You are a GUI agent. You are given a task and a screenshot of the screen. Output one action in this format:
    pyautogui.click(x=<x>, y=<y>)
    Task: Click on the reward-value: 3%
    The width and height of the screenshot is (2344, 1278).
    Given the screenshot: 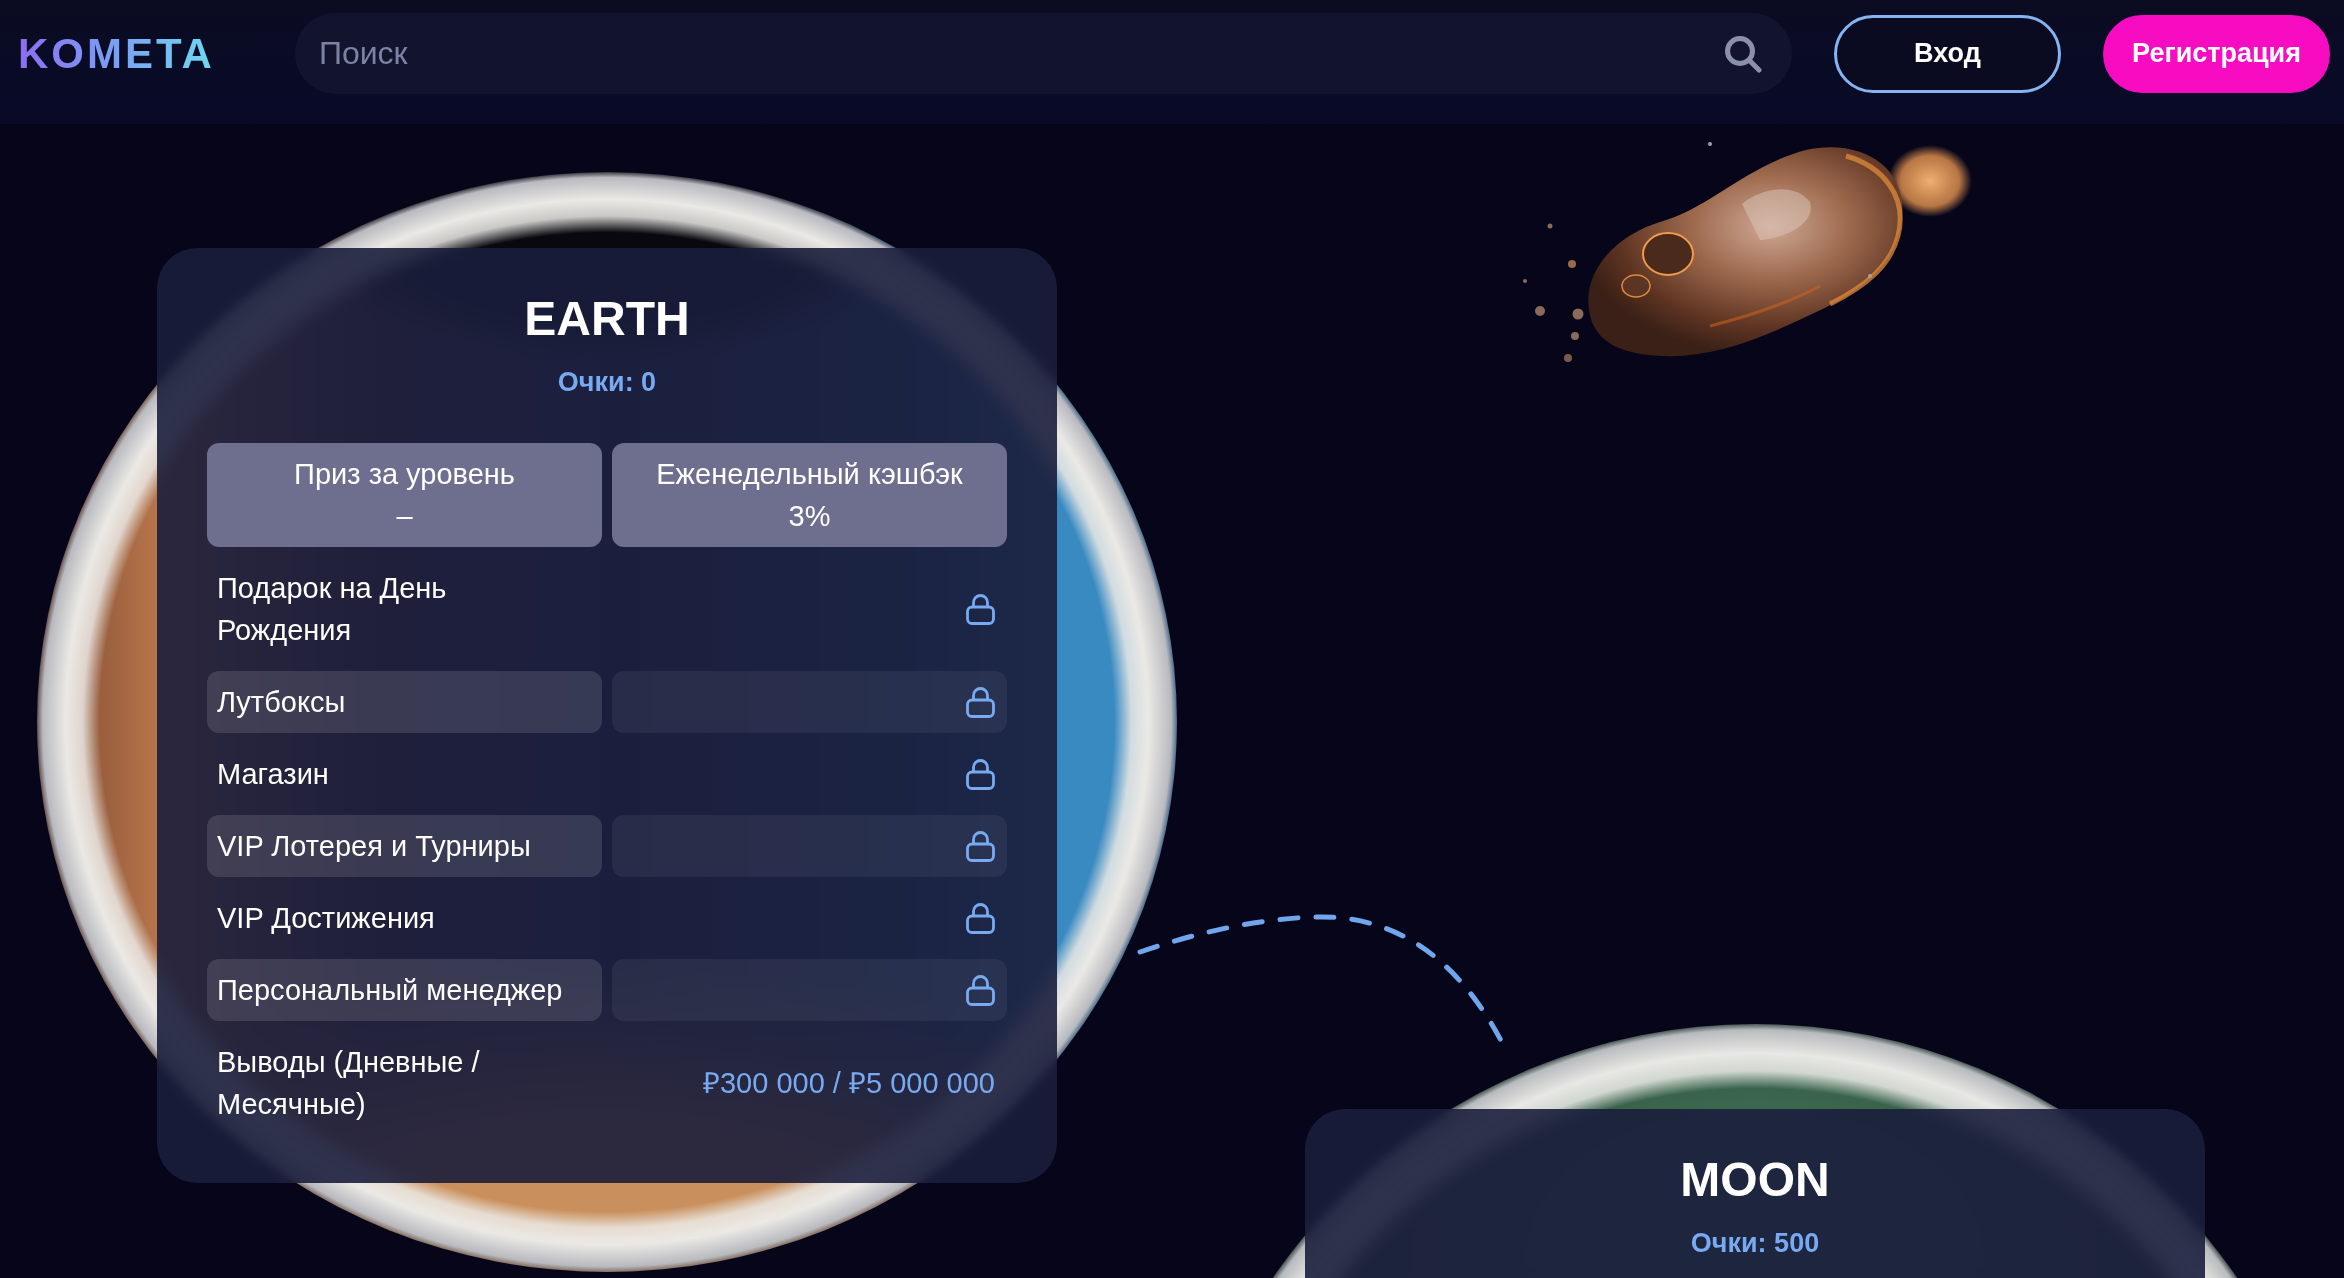 What is the action you would take?
    pyautogui.click(x=809, y=516)
    